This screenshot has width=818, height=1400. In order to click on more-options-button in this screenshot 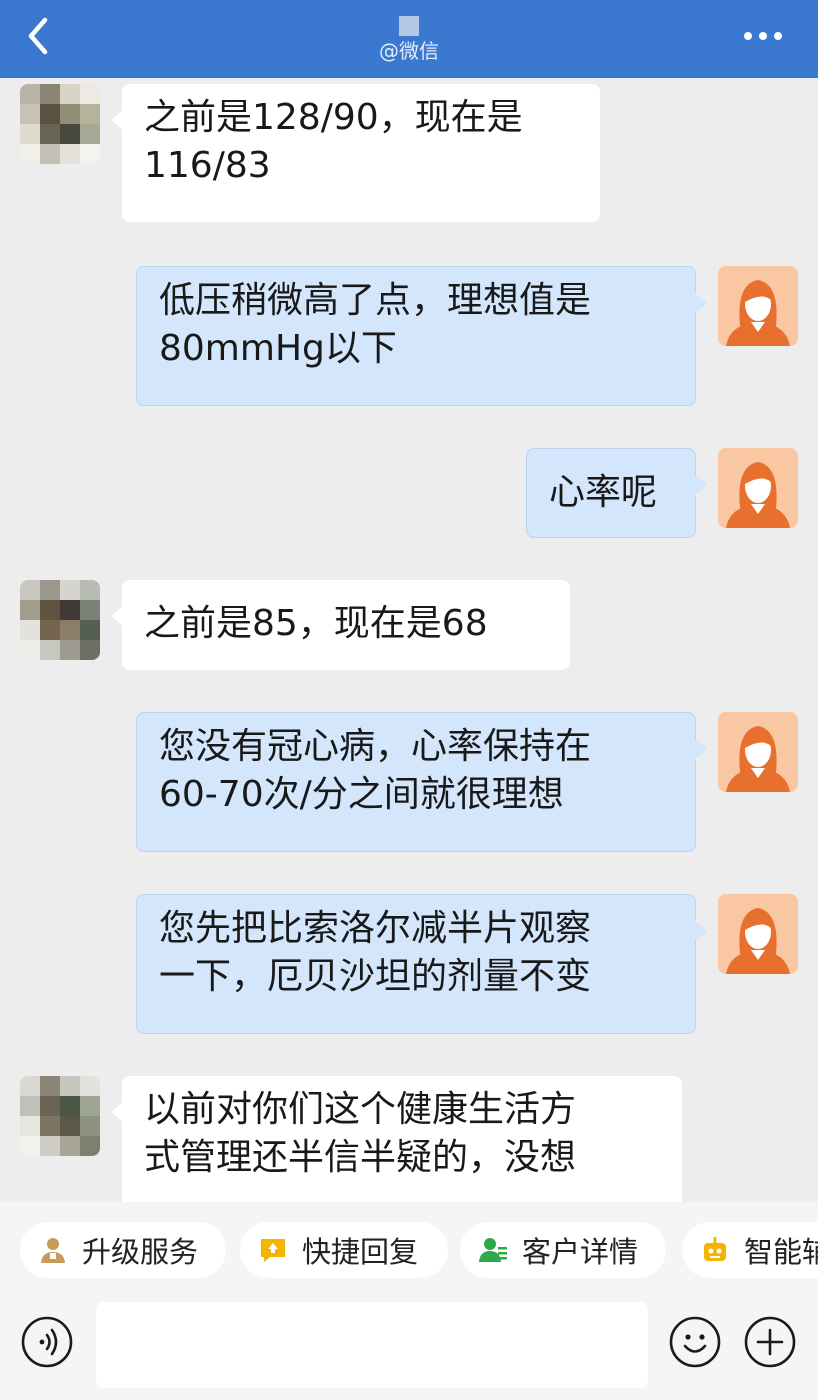, I will do `click(763, 36)`.